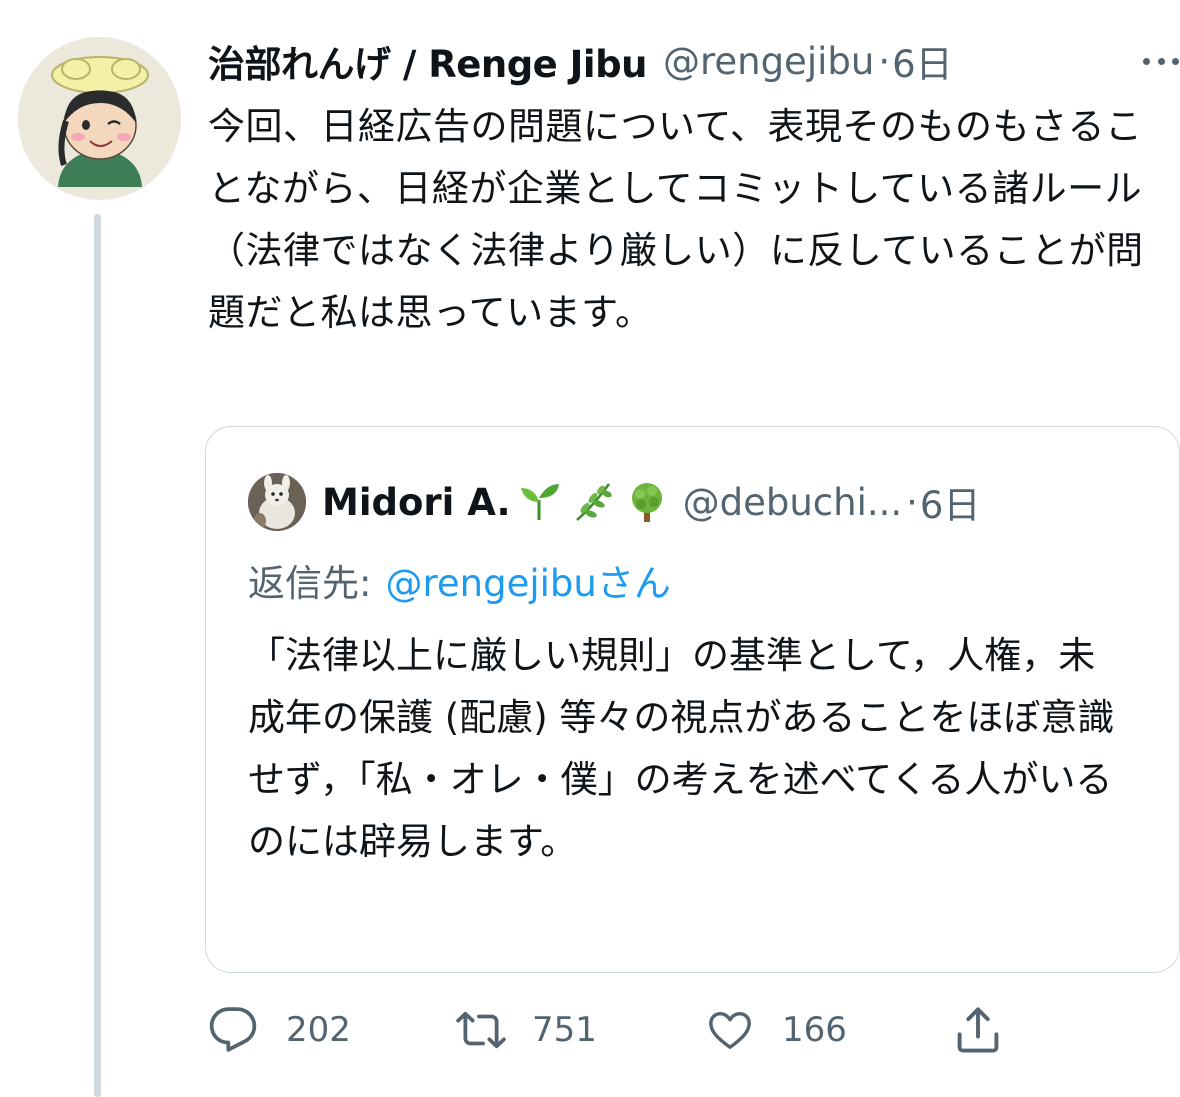 The width and height of the screenshot is (1180, 1097). I want to click on display-name-emojis, so click(593, 502).